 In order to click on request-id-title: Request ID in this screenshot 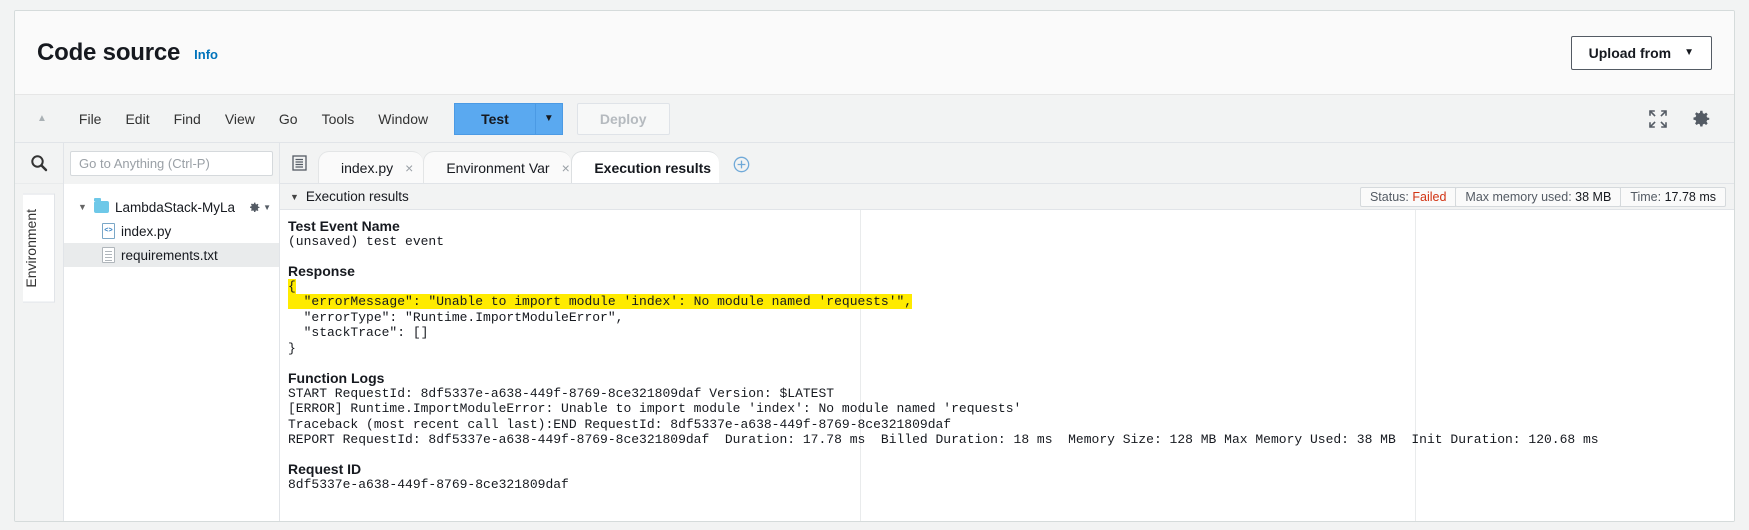, I will do `click(325, 468)`.